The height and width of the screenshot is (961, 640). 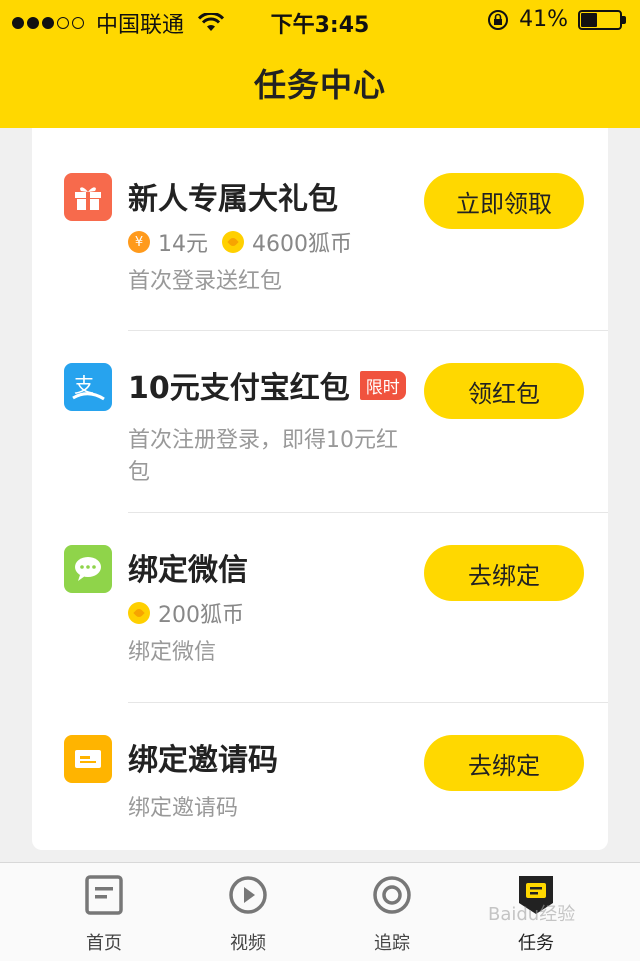 What do you see at coordinates (239, 388) in the screenshot?
I see `task-title-text: 10元支付宝红包` at bounding box center [239, 388].